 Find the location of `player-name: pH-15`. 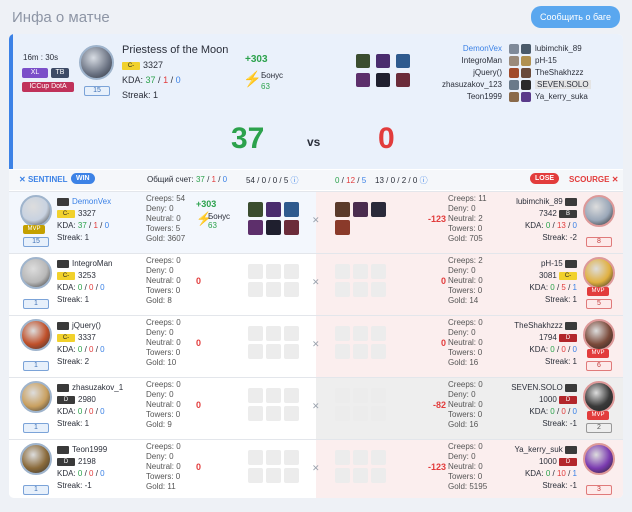

player-name: pH-15 is located at coordinates (559, 263).